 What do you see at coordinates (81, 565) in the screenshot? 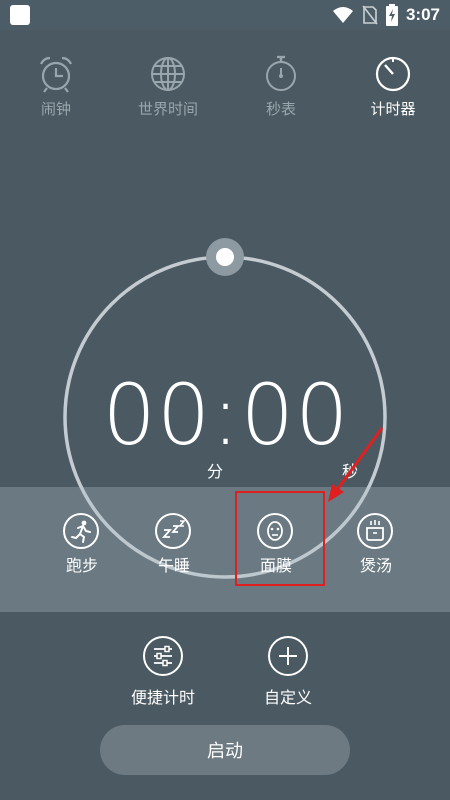
I see `preset-running-label: 跑步` at bounding box center [81, 565].